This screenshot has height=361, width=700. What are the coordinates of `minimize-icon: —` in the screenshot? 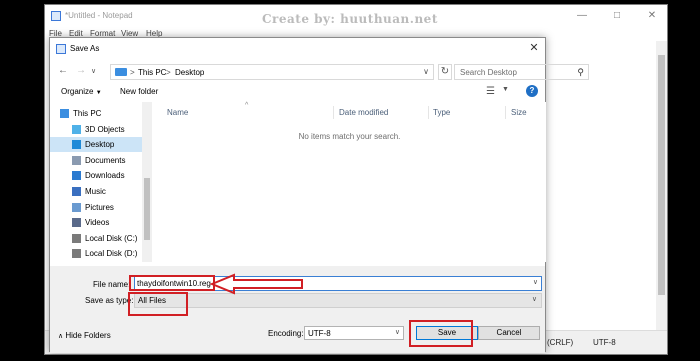 It's located at (582, 16).